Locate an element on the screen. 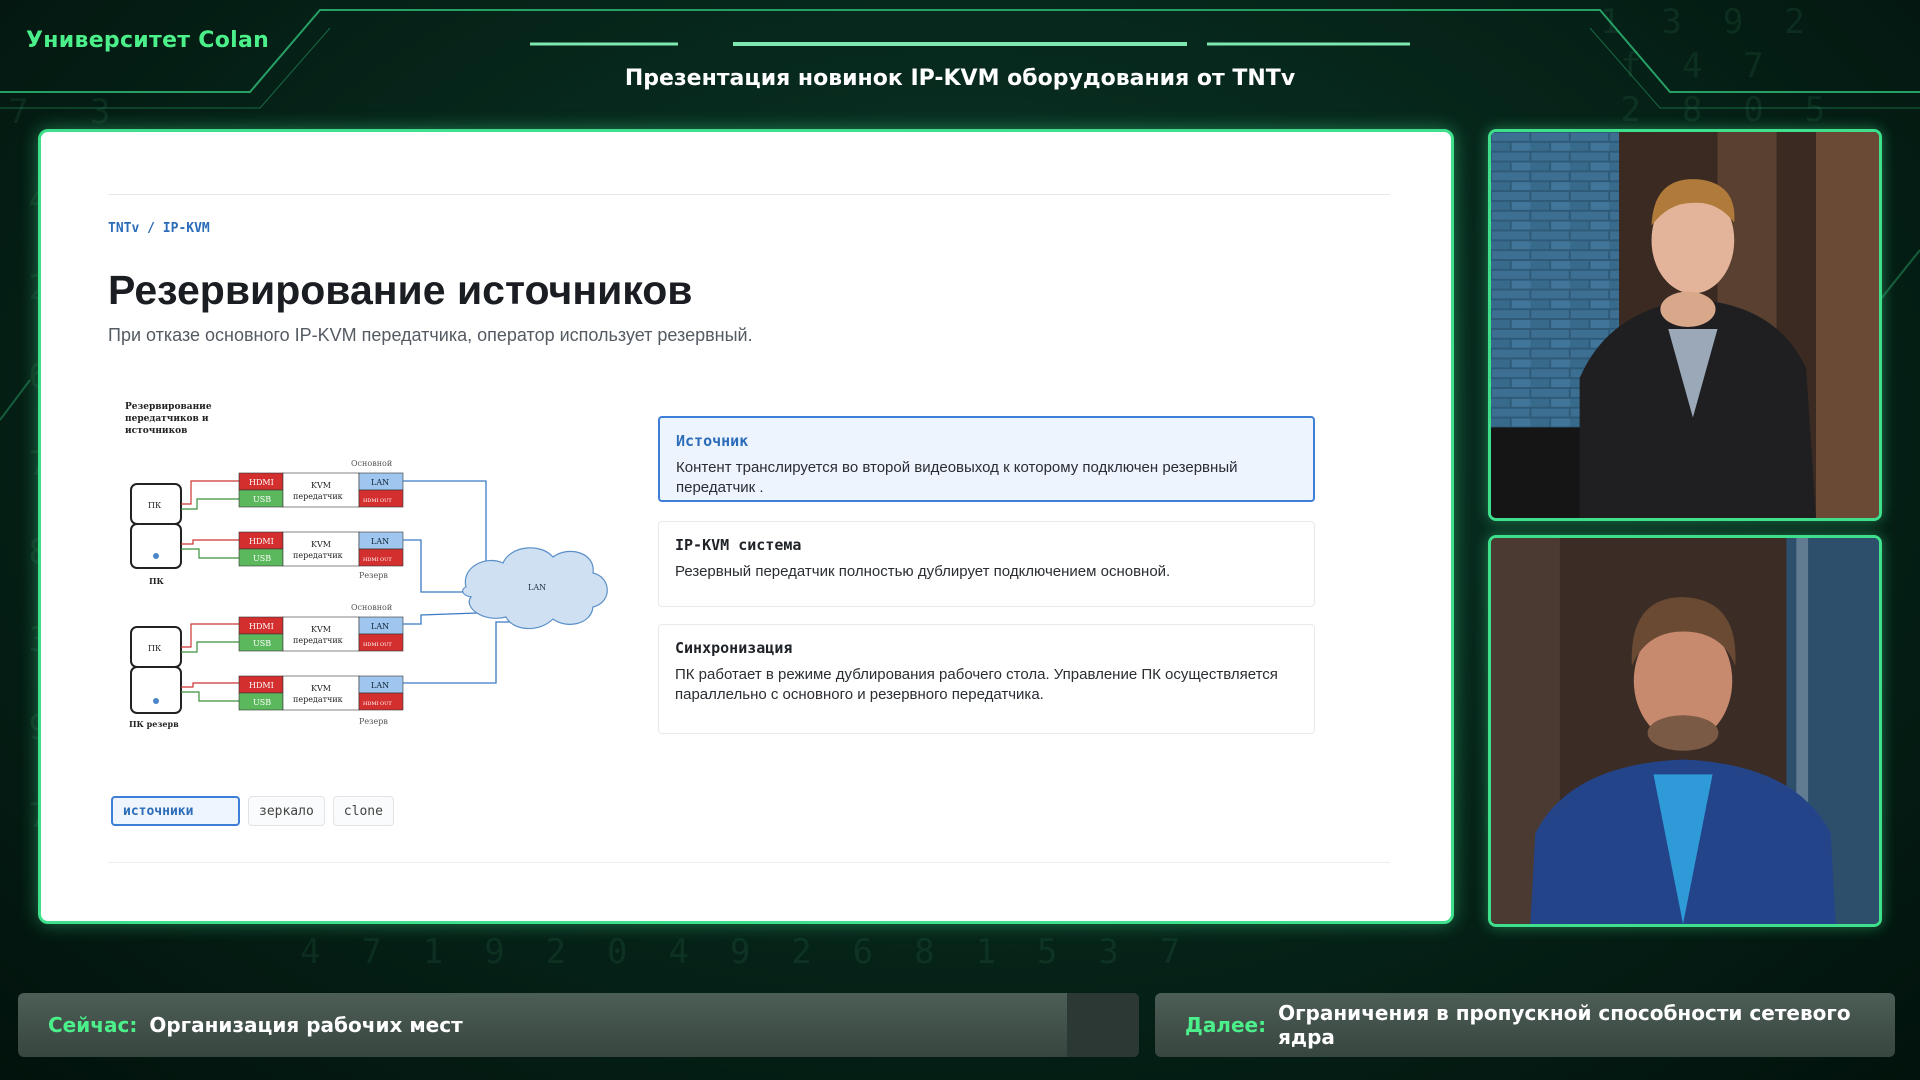 The image size is (1920, 1080). pc-label-2: ПК is located at coordinates (155, 648).